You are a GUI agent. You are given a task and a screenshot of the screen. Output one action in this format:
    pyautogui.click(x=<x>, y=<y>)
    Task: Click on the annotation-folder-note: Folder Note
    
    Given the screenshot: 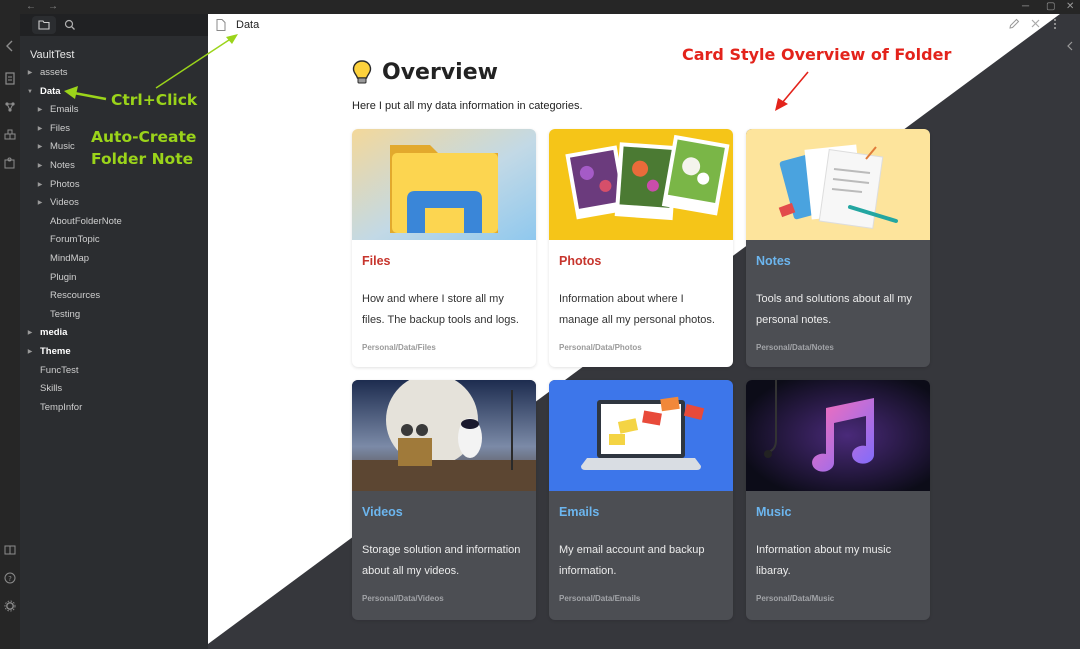 What is the action you would take?
    pyautogui.click(x=142, y=159)
    